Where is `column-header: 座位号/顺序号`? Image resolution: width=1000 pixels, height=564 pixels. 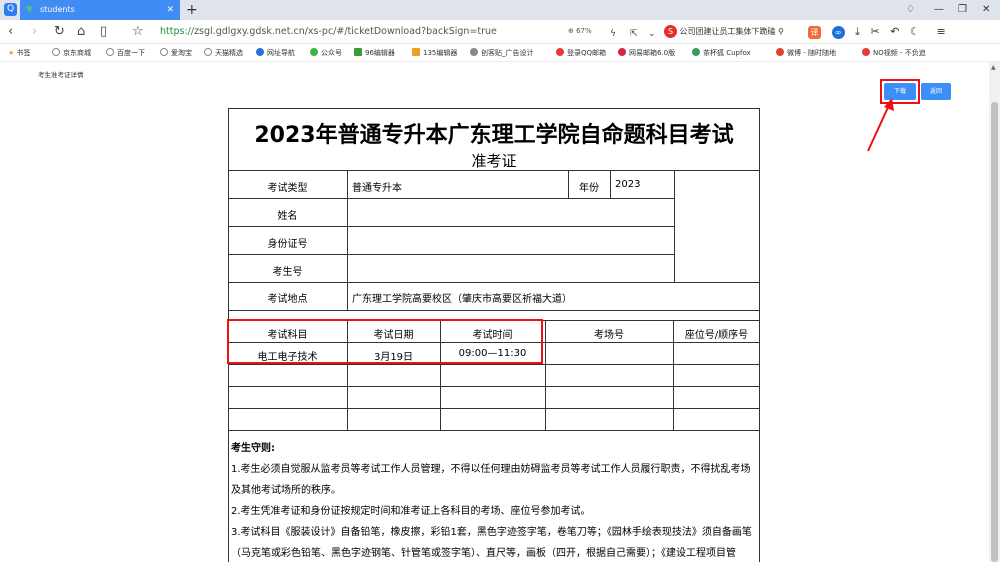
column-header: 座位号/顺序号 is located at coordinates (716, 335).